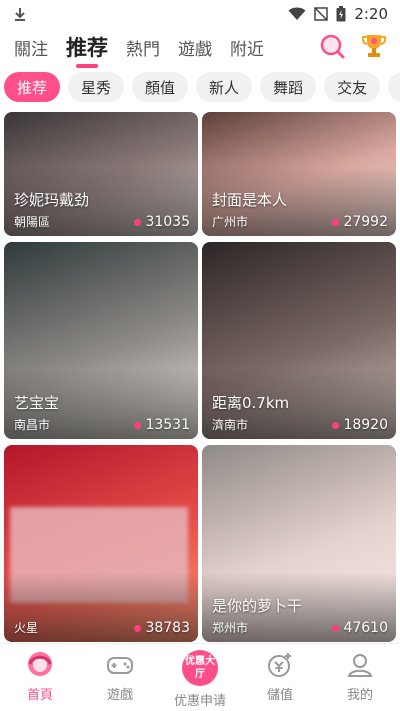 The image size is (400, 711). I want to click on nav-promo: 优惠大厅 优惠申请, so click(200, 677).